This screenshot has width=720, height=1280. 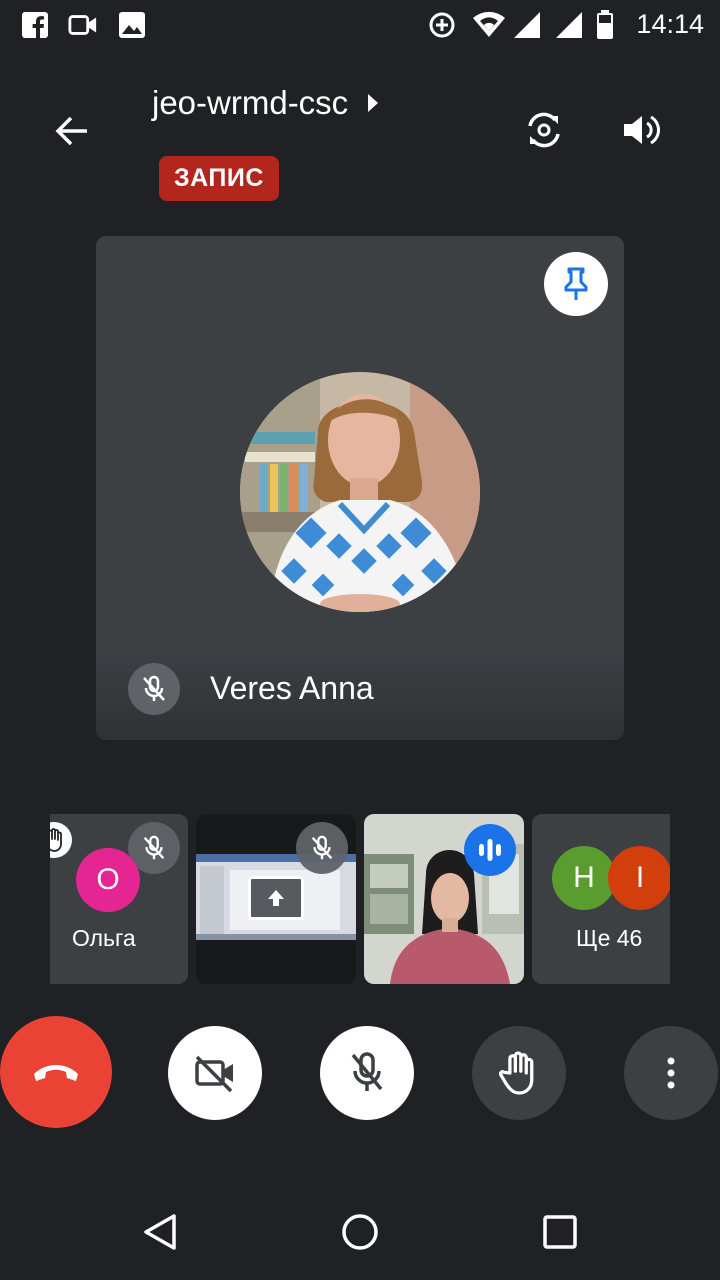 I want to click on audio-level-icon, so click(x=490, y=850).